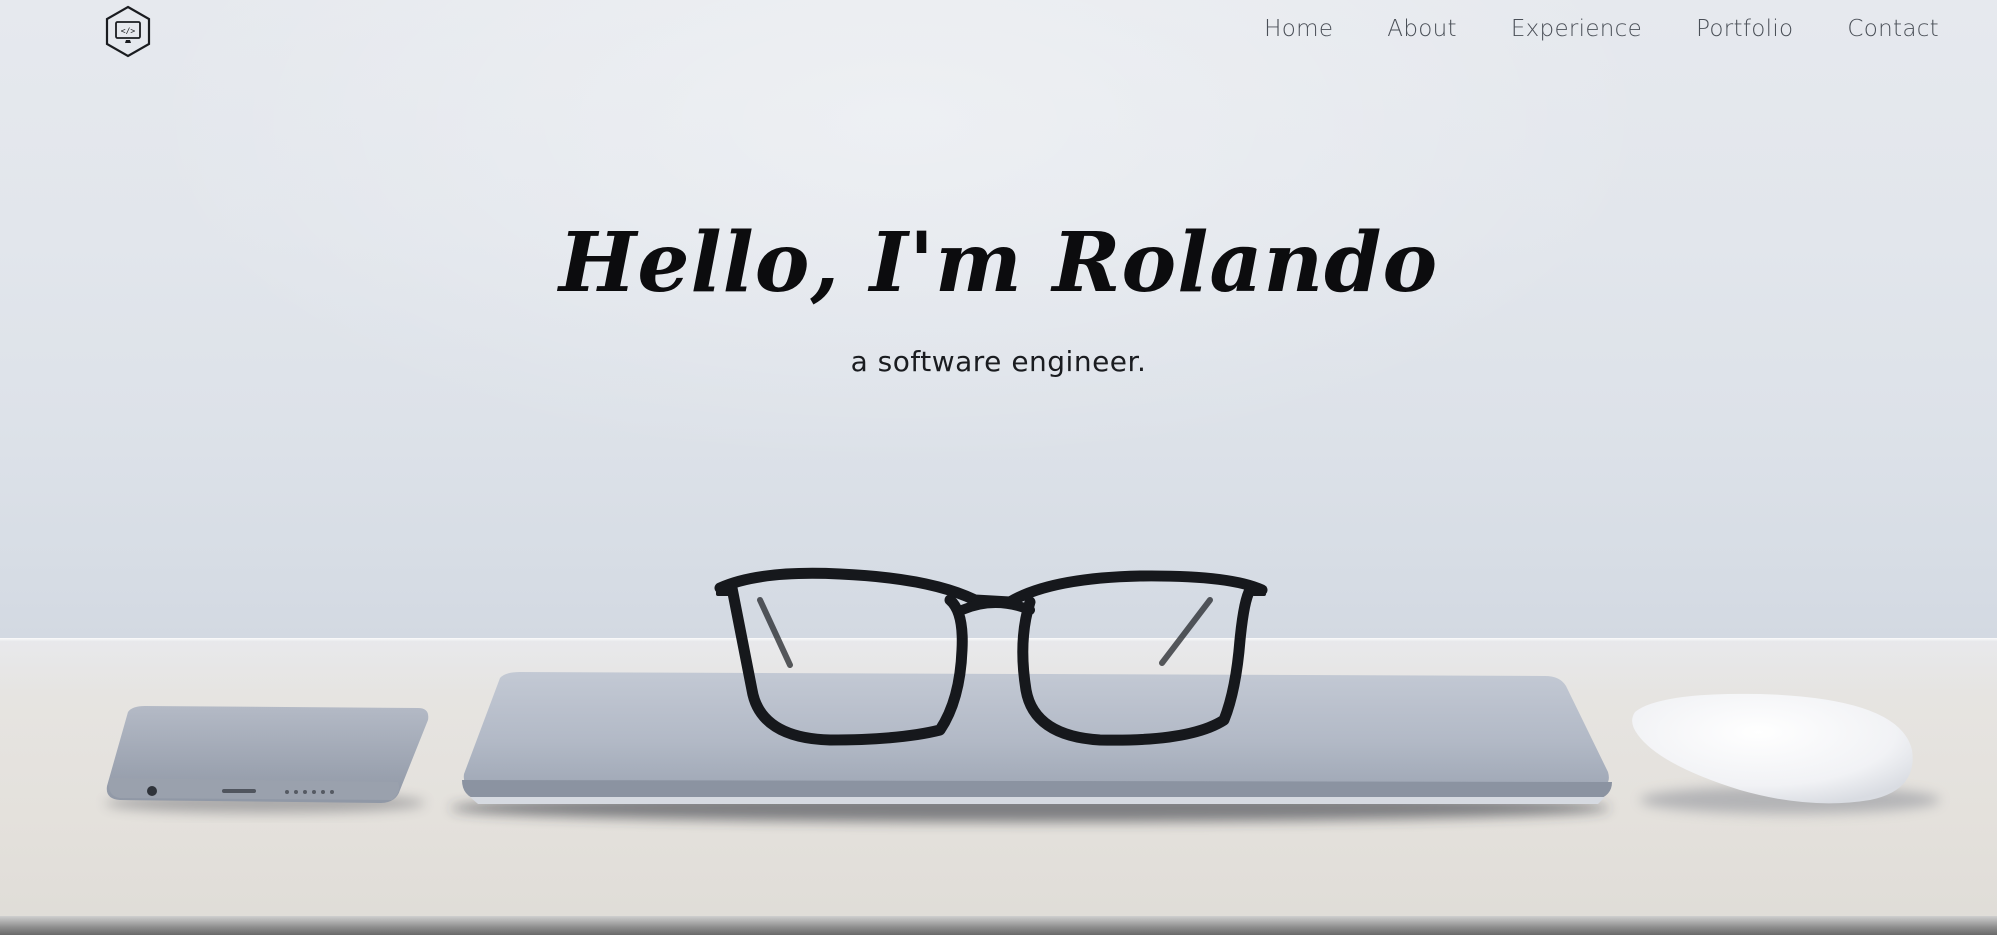 Image resolution: width=1997 pixels, height=935 pixels. I want to click on hero-title: Hello, I'm Rolando, so click(998, 263).